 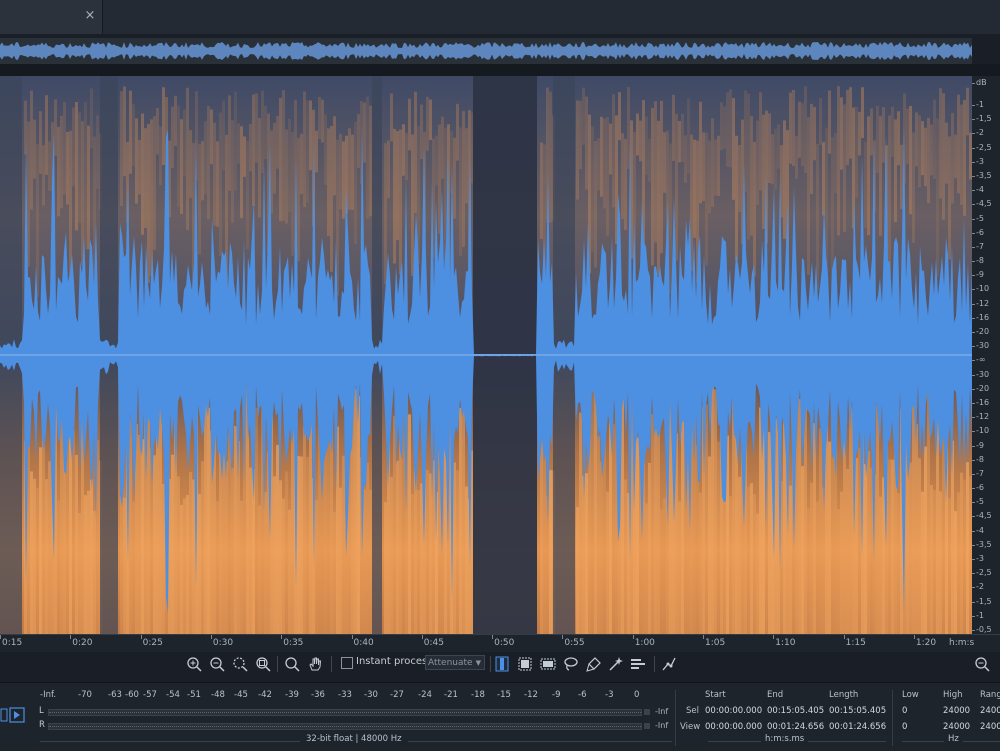 What do you see at coordinates (857, 727) in the screenshot?
I see `view-length-value: 00:01:24.656` at bounding box center [857, 727].